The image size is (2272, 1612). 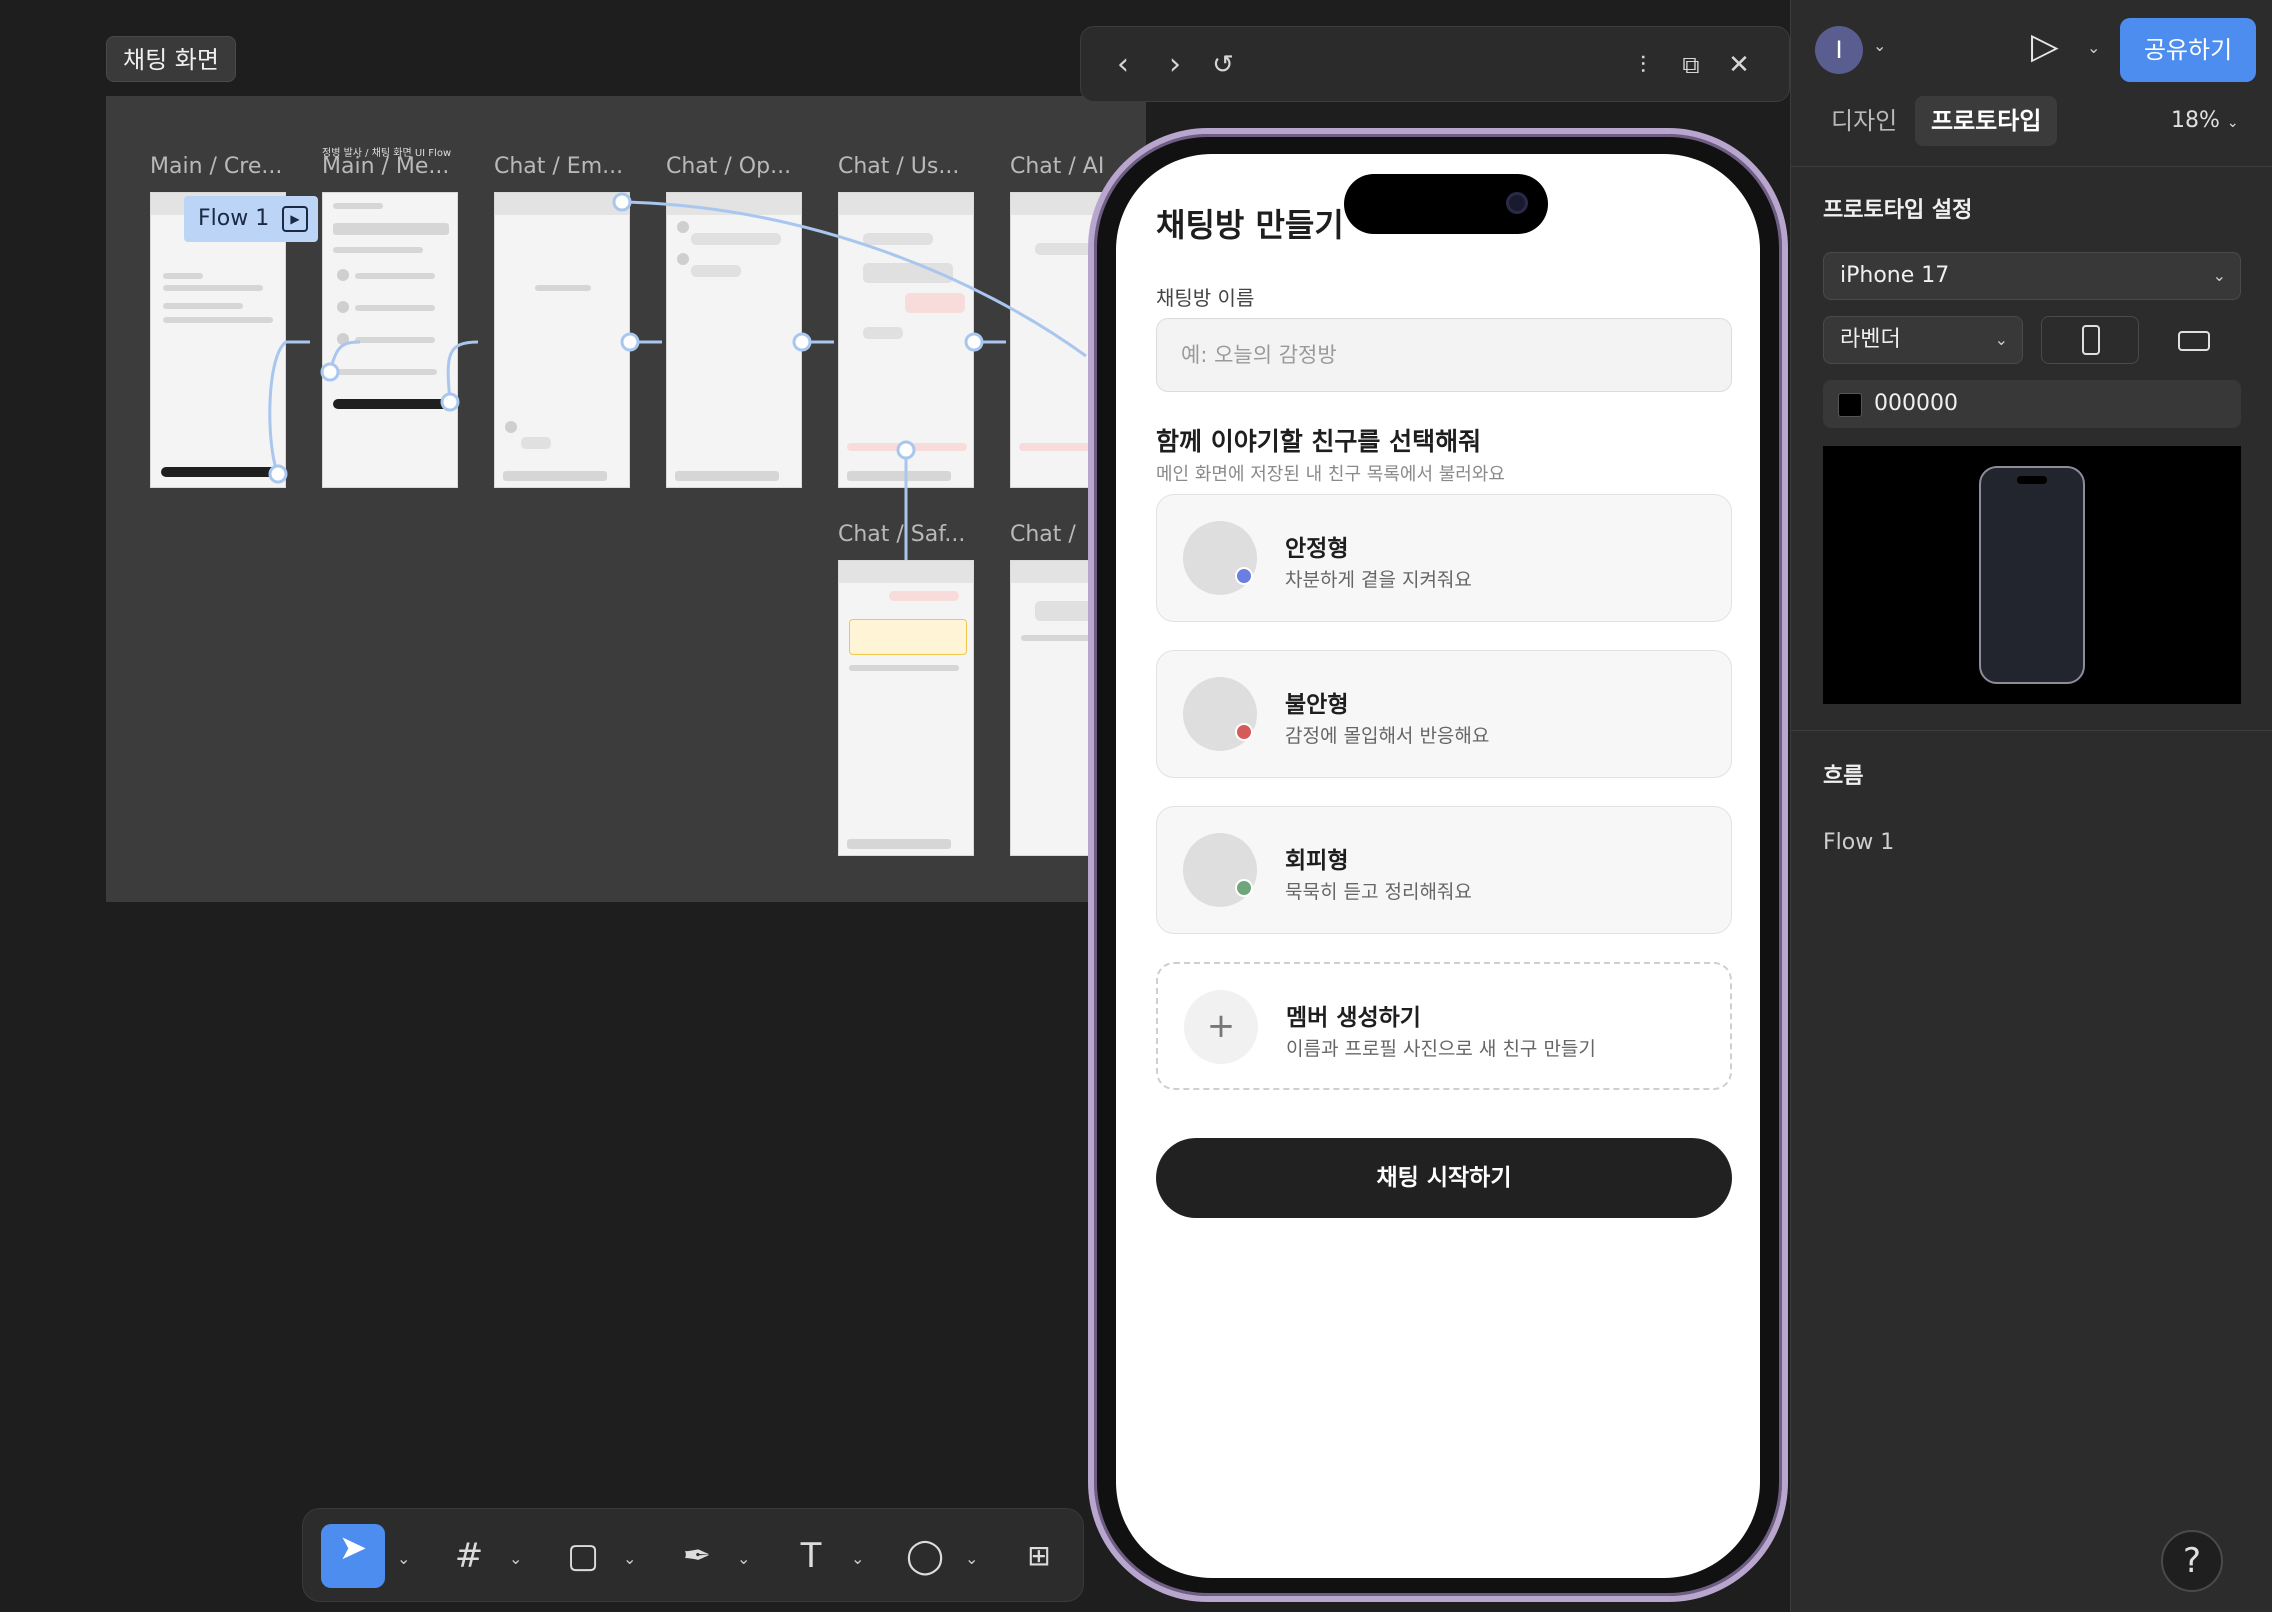 I want to click on landscape-toggle, so click(x=2192, y=340).